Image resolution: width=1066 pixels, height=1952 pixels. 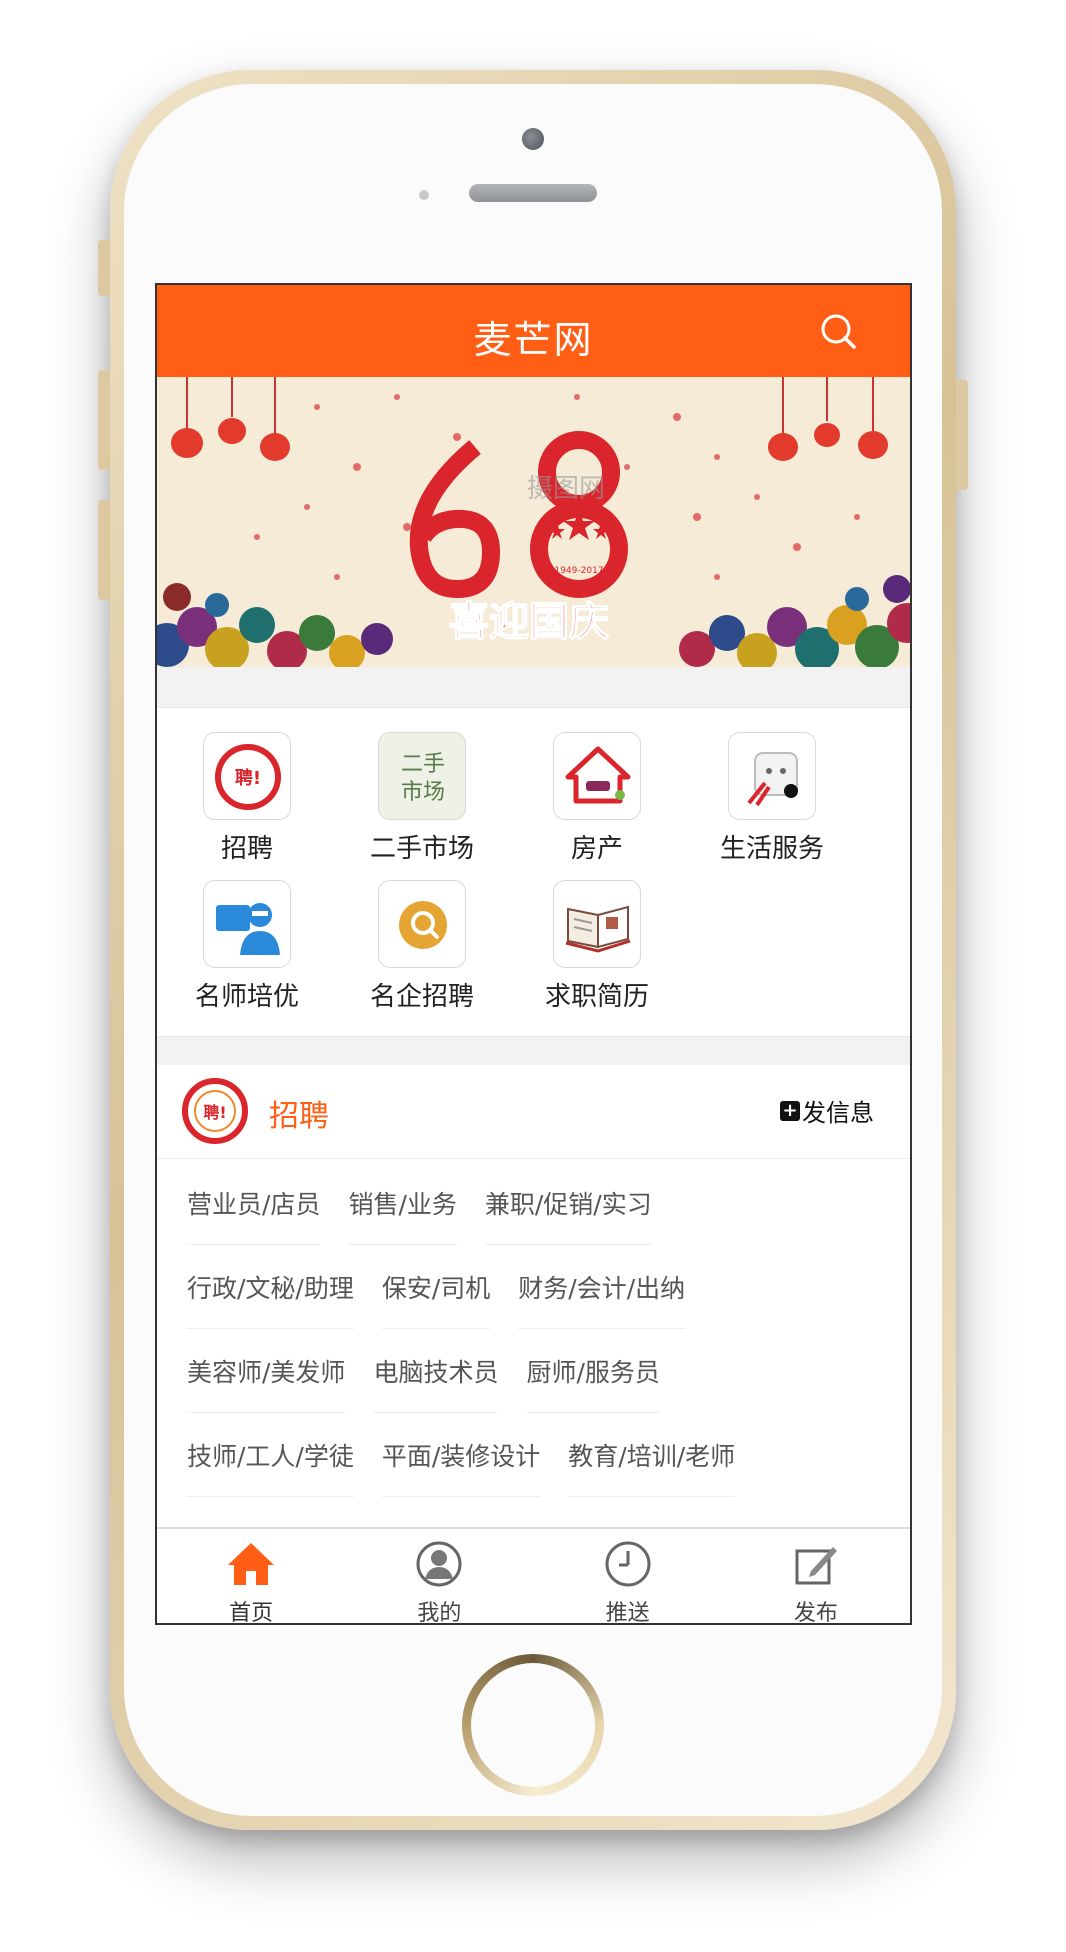 What do you see at coordinates (529, 622) in the screenshot?
I see `banner-caption: 喜迎国庆` at bounding box center [529, 622].